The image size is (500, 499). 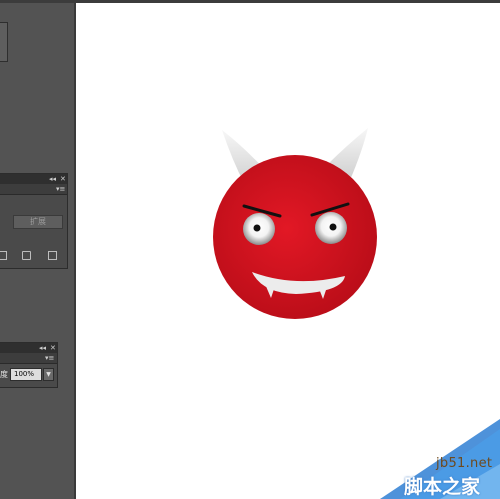 What do you see at coordinates (295, 237) in the screenshot?
I see `devil-face` at bounding box center [295, 237].